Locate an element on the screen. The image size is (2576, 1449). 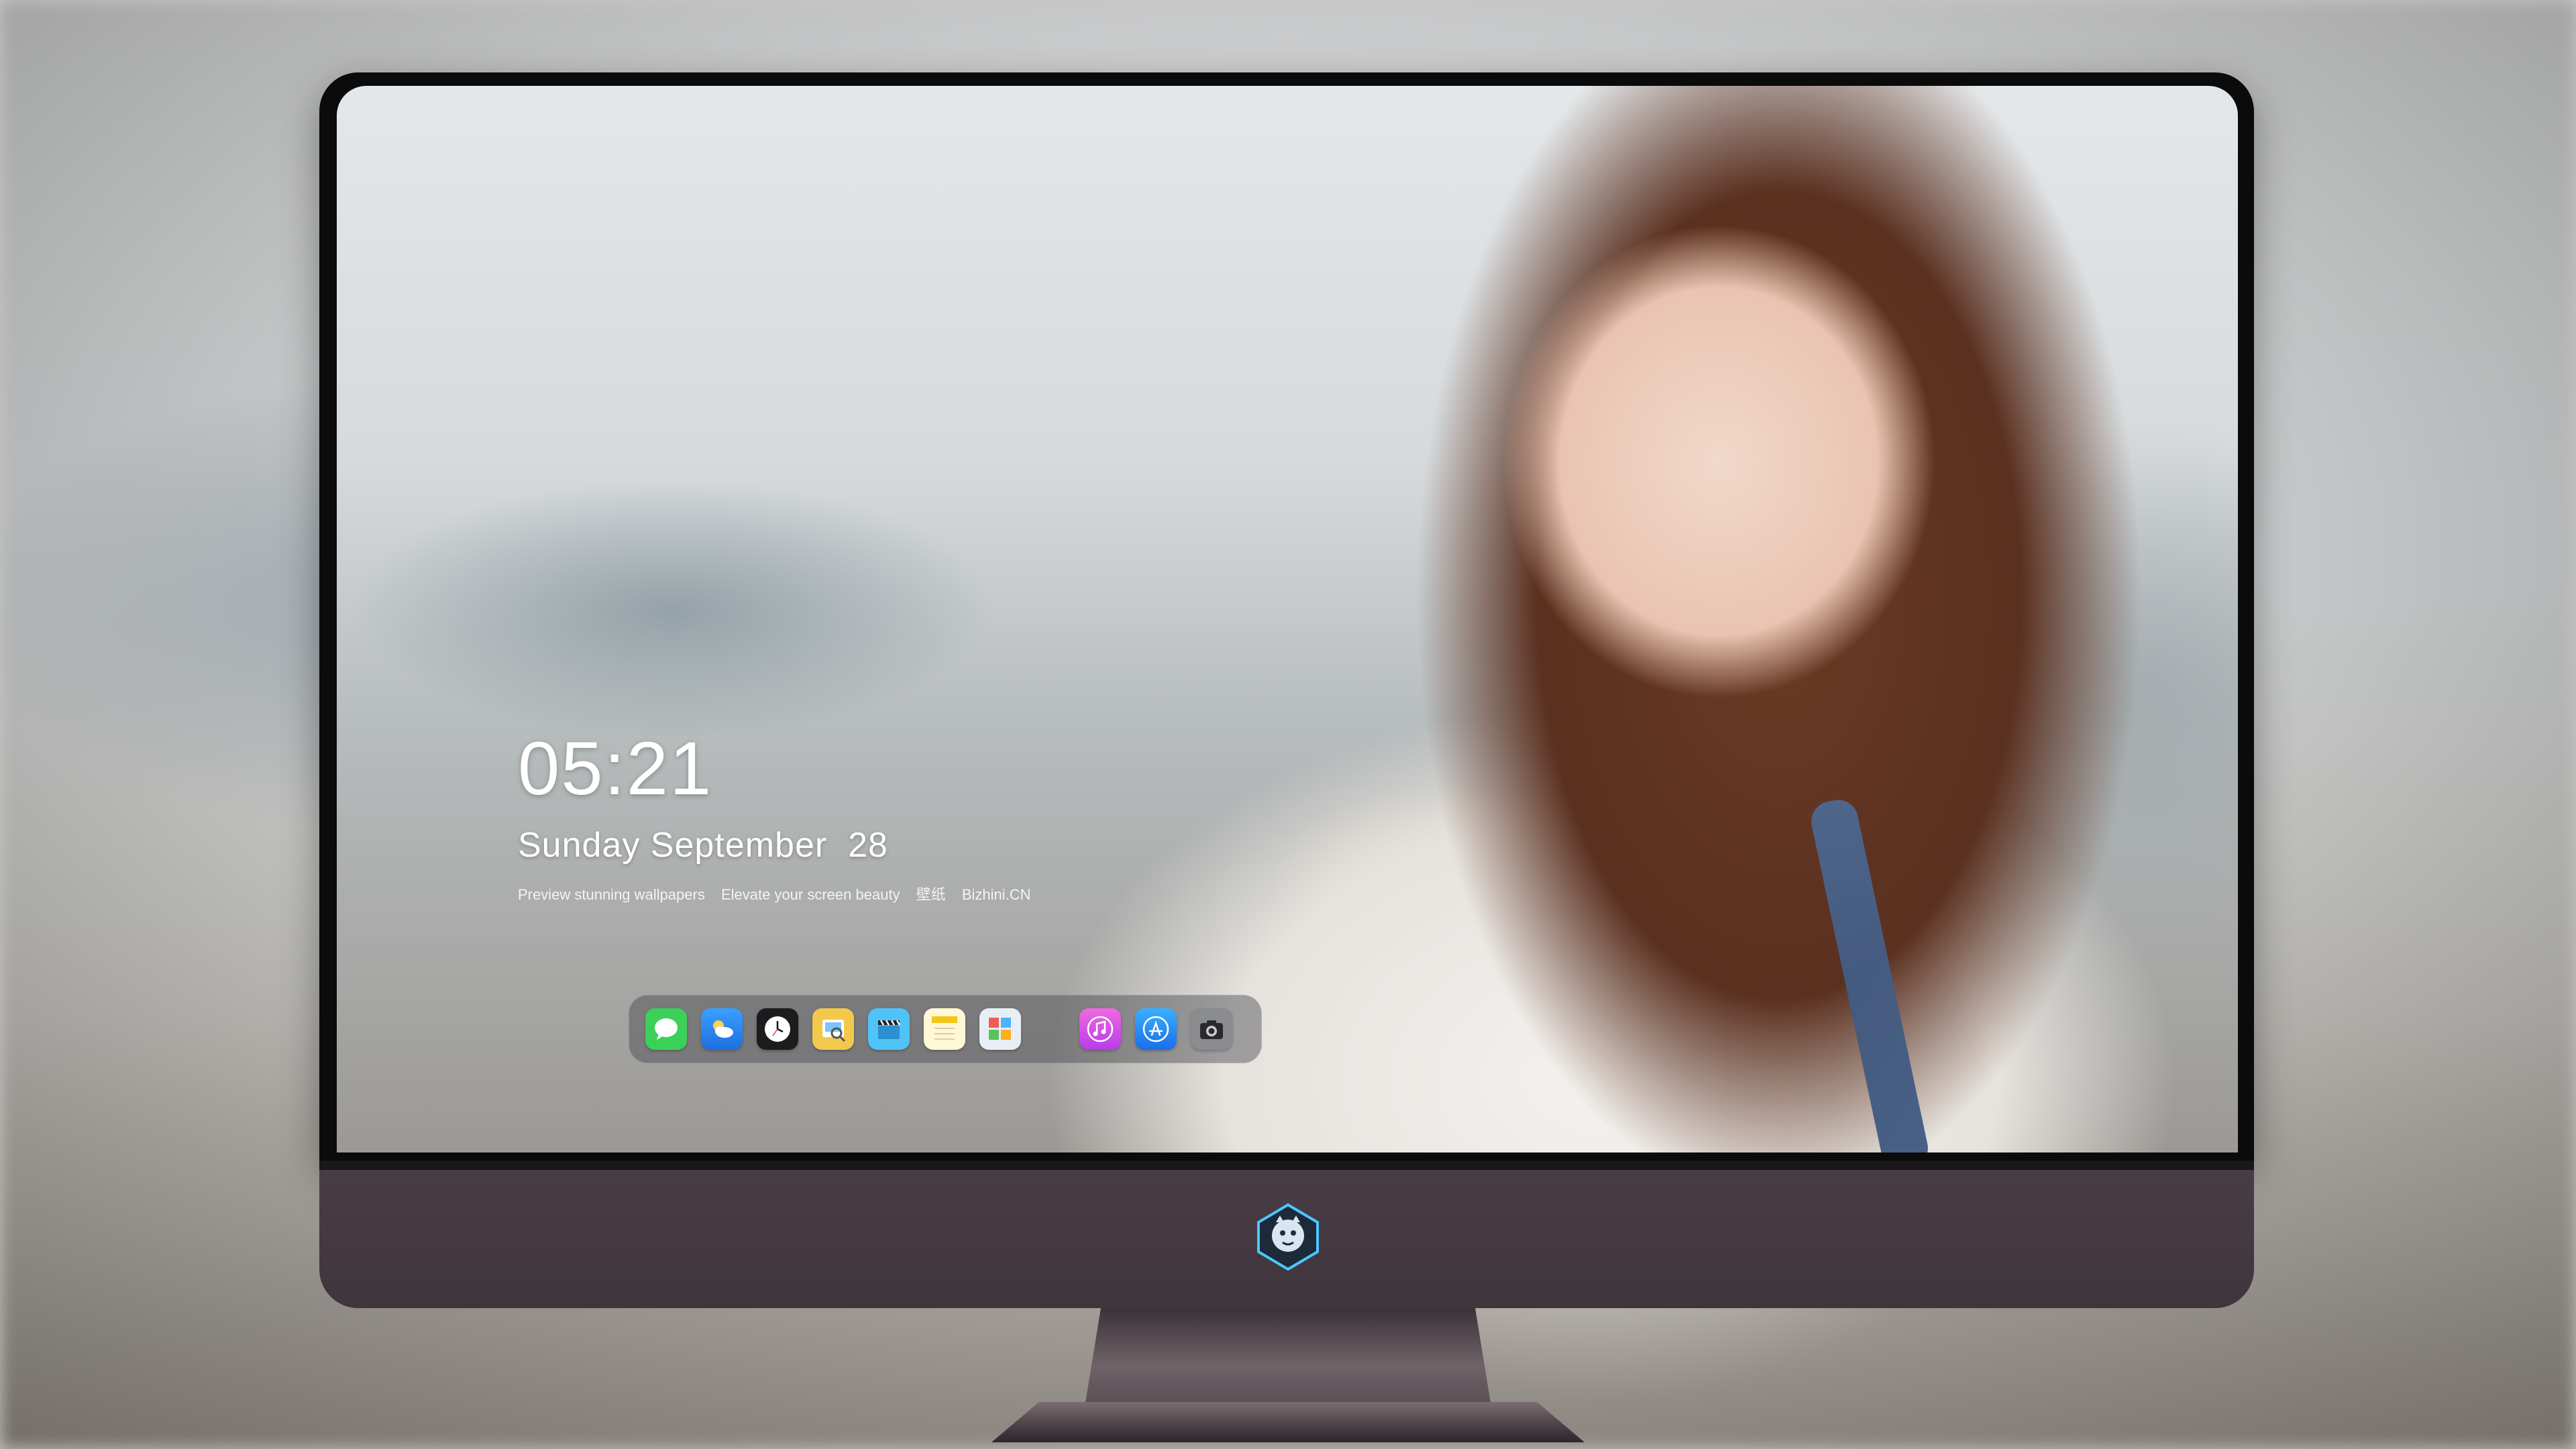
notes-app is located at coordinates (944, 1029).